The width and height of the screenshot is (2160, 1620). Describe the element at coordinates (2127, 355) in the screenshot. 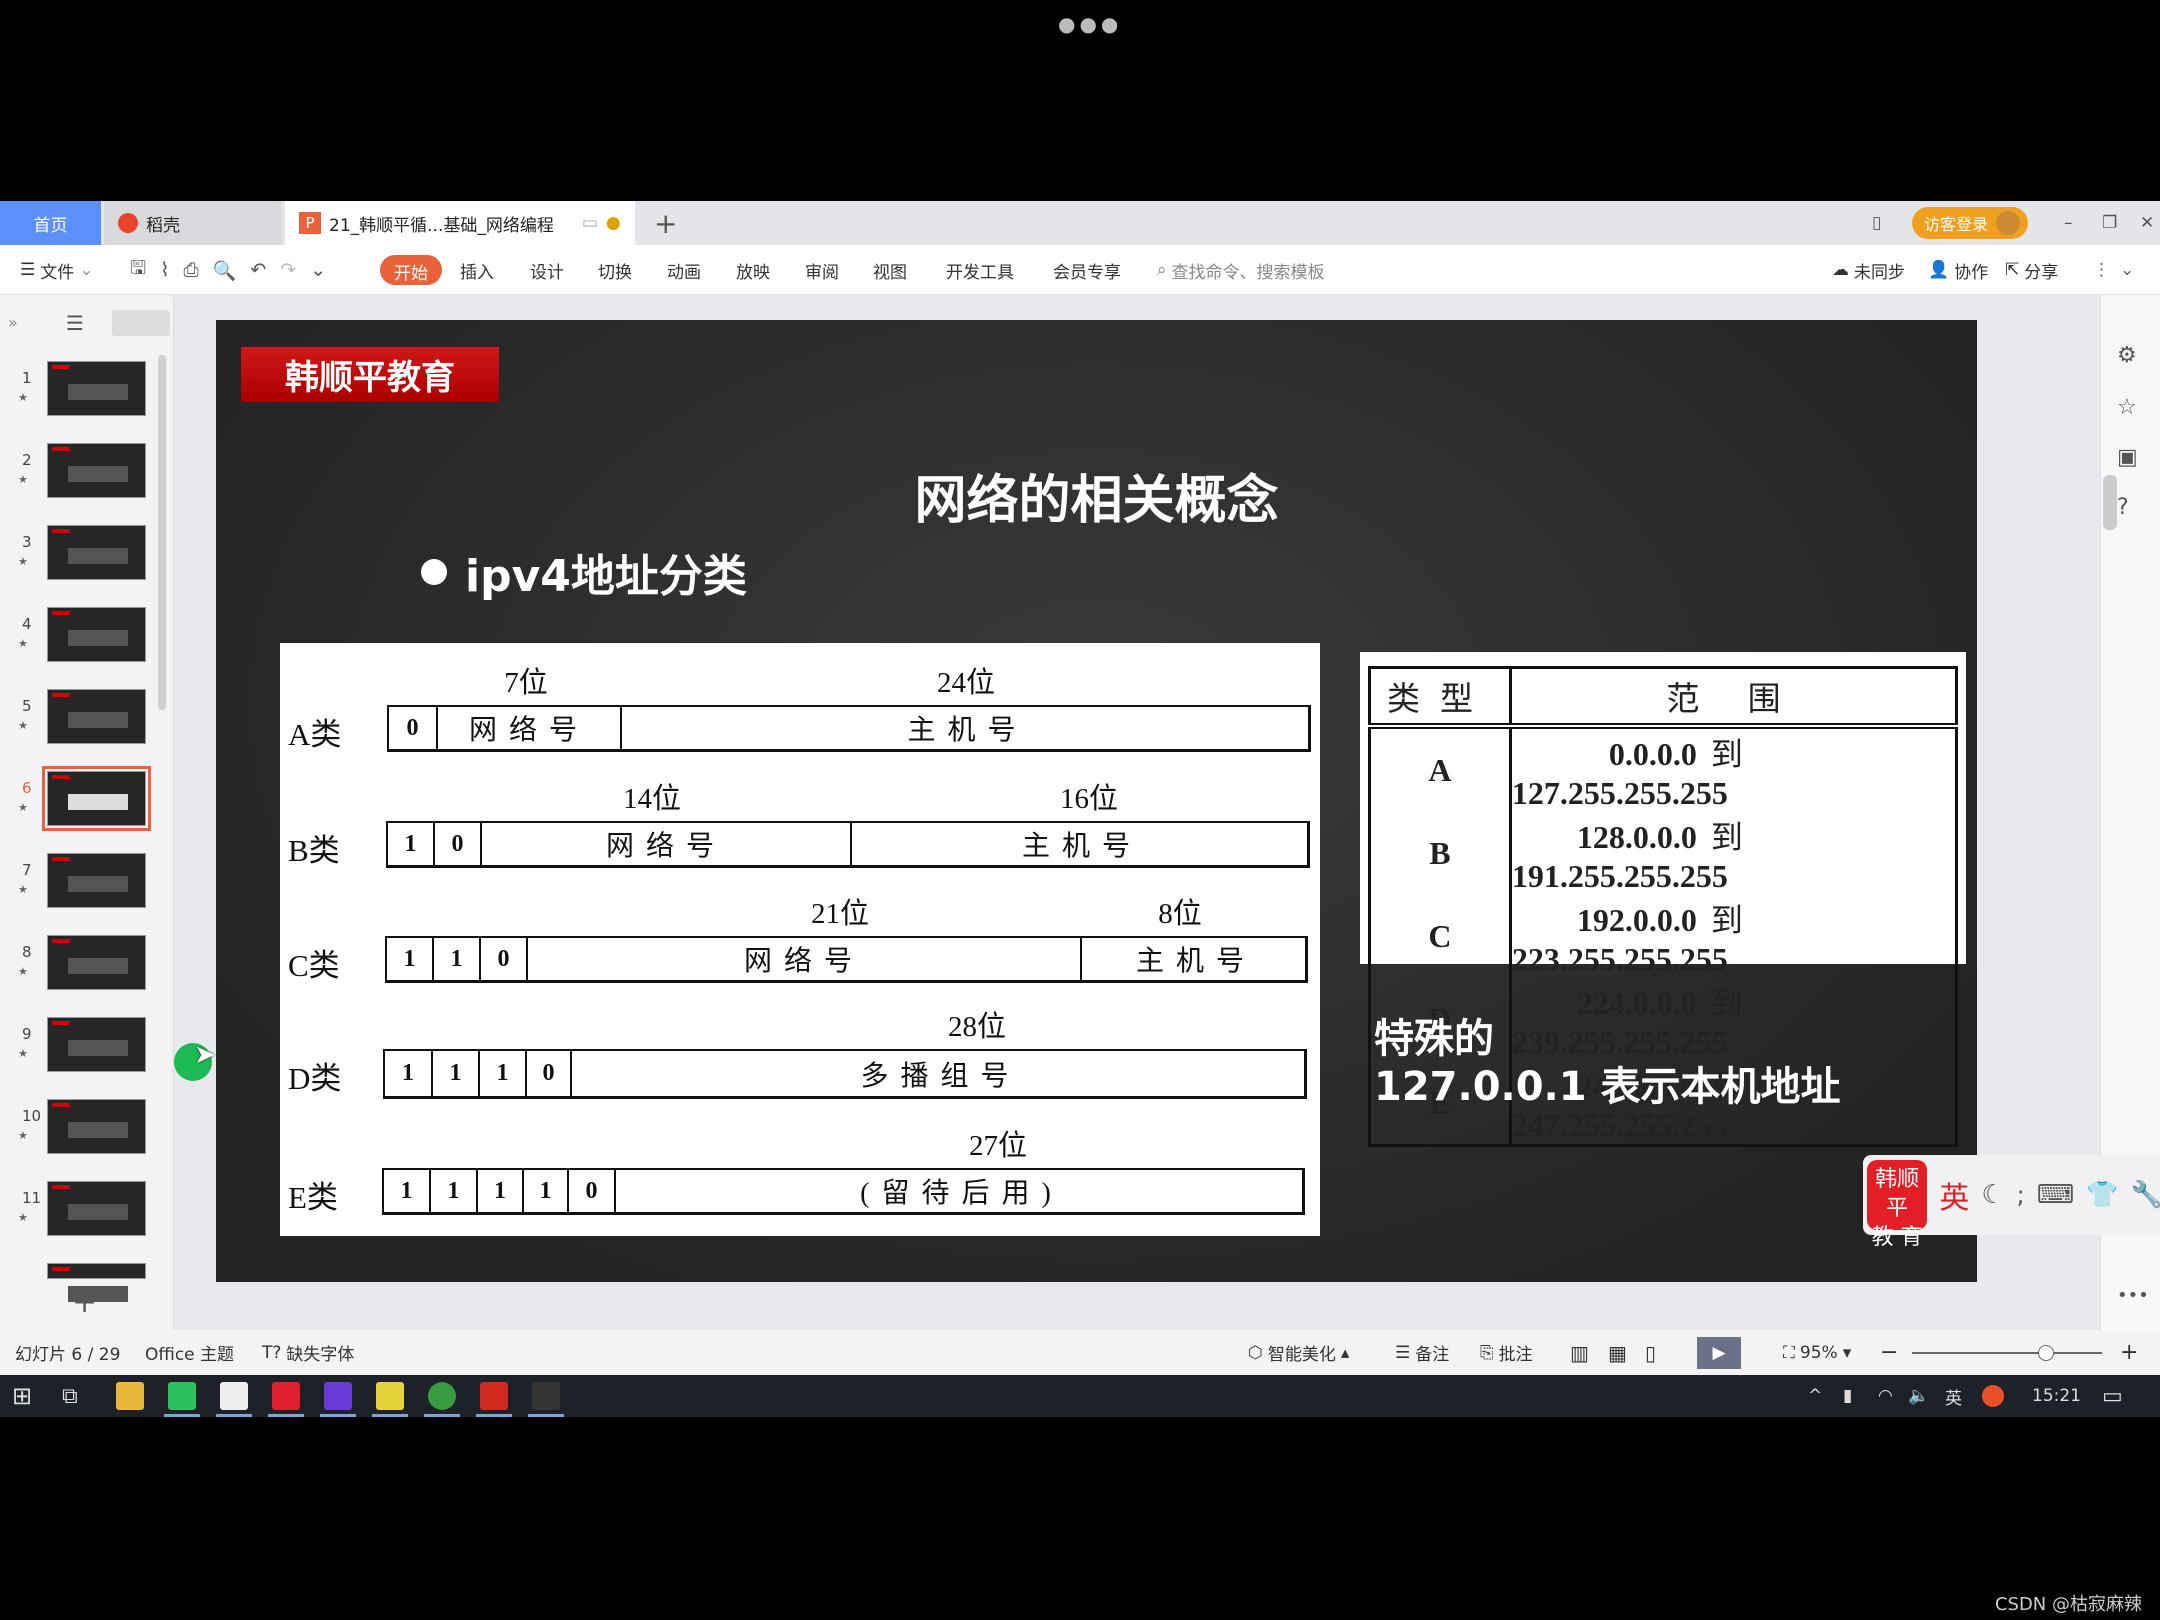

I see `properties-icon: ⚙` at that location.